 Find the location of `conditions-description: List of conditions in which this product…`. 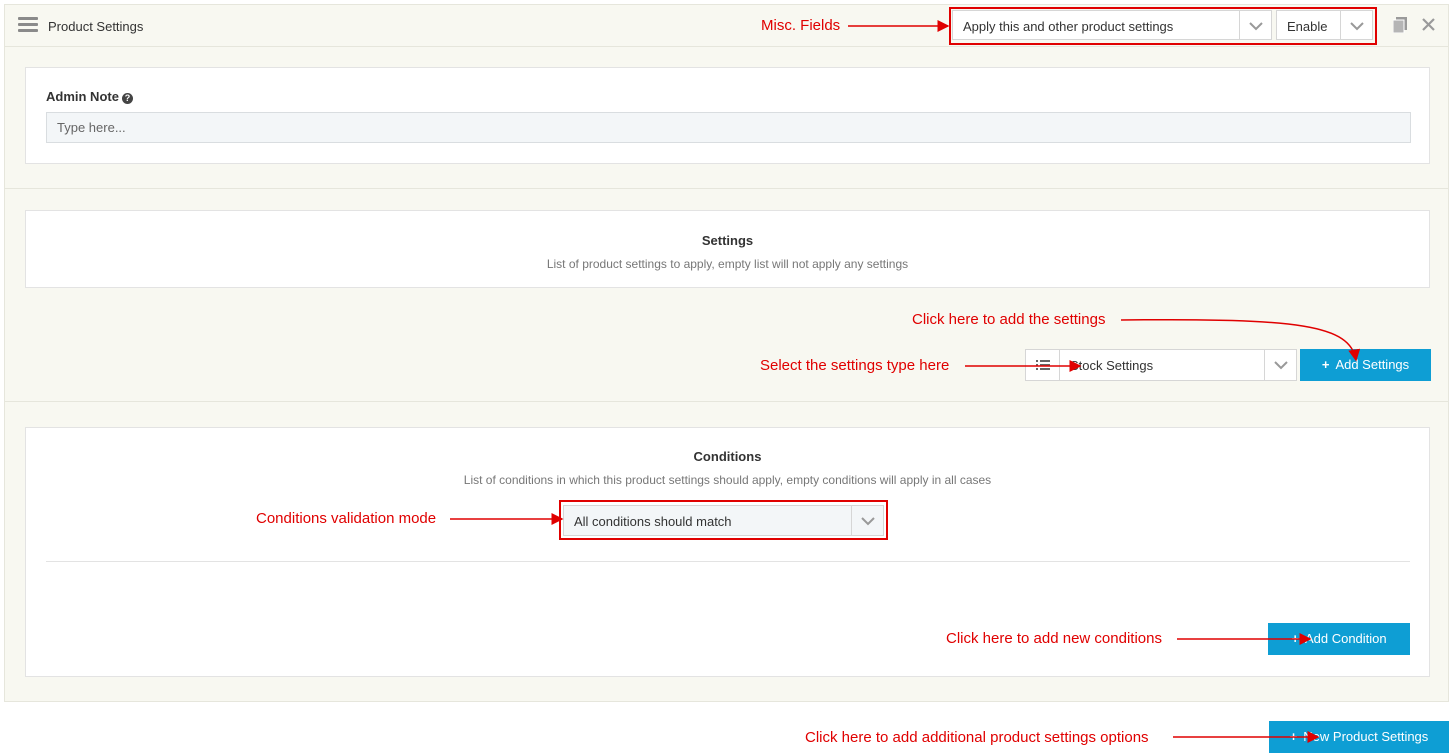

conditions-description: List of conditions in which this product… is located at coordinates (727, 480).